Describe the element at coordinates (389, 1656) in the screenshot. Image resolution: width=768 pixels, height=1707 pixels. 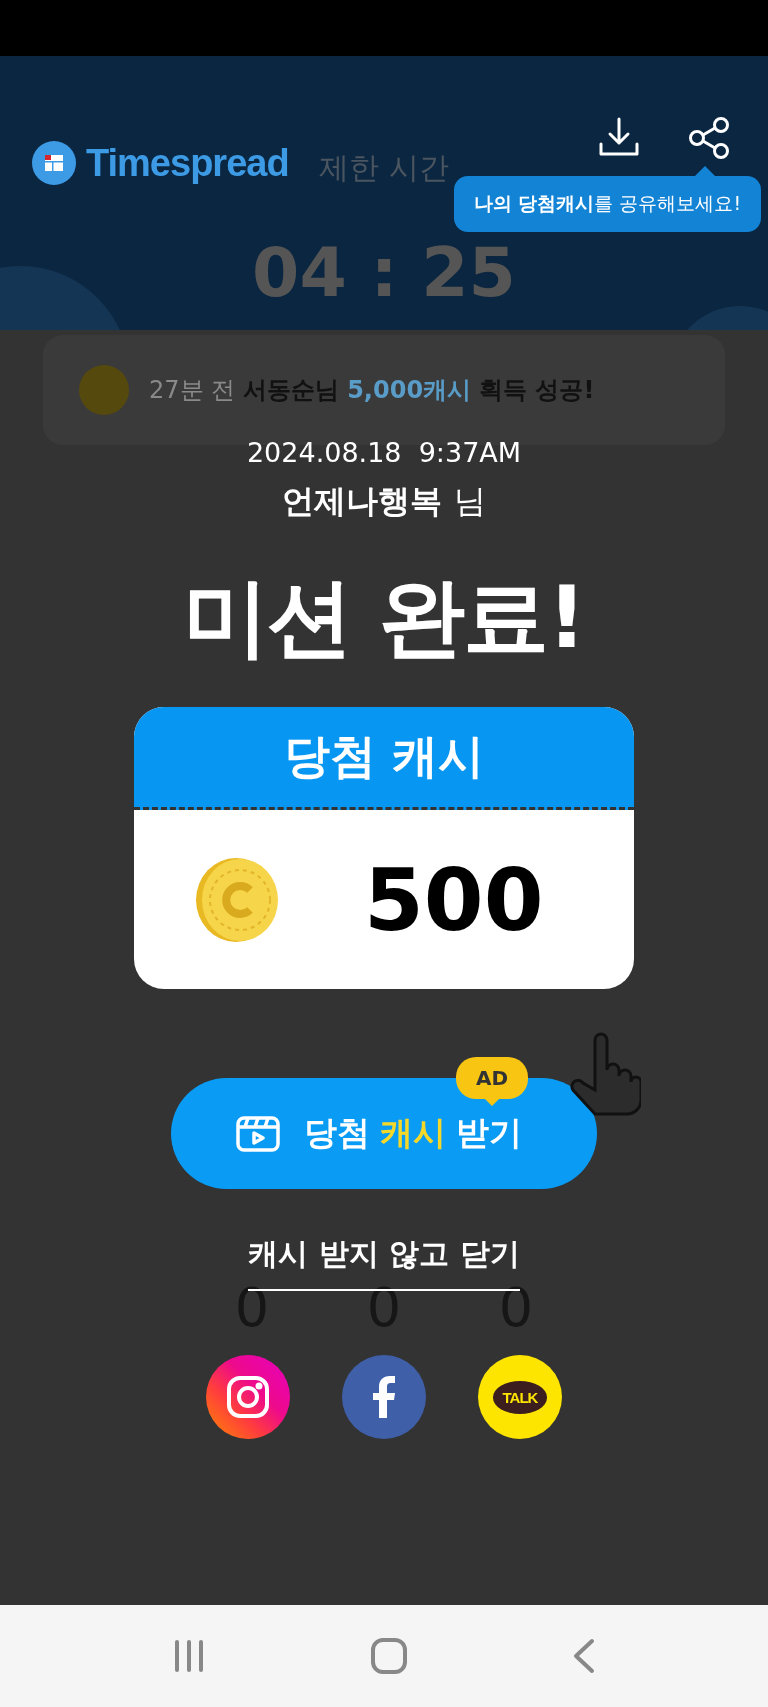
I see `home-icon` at that location.